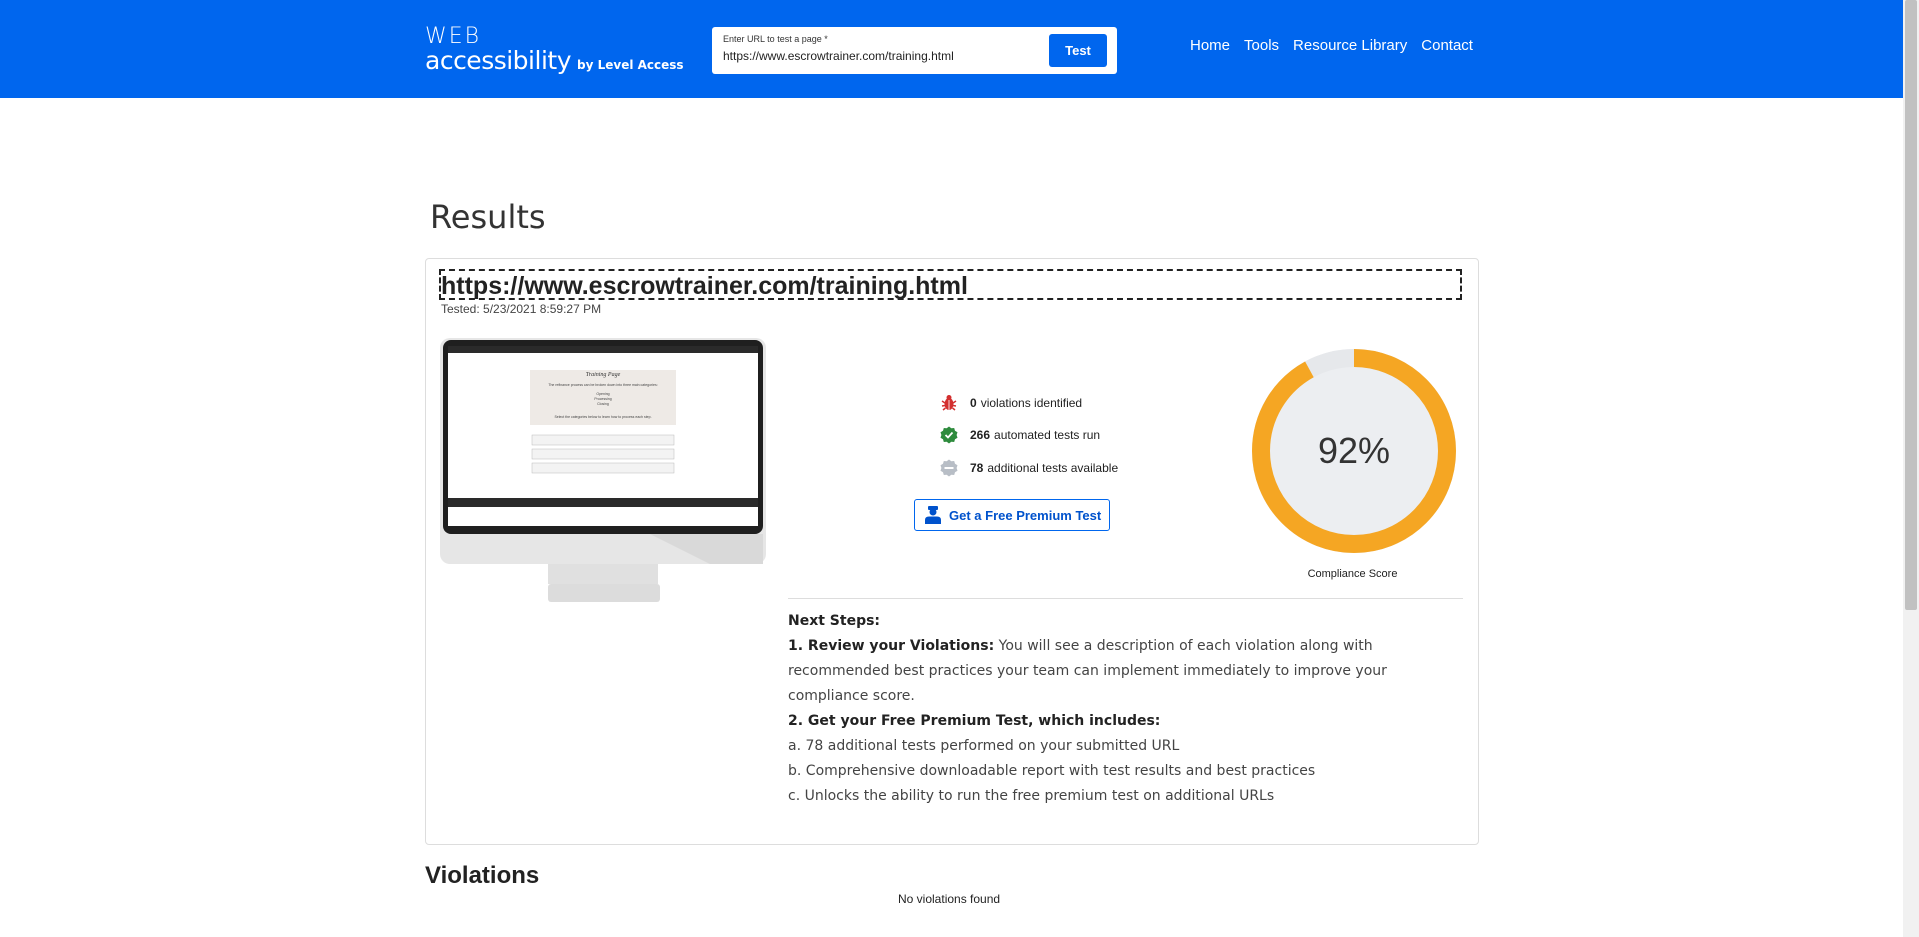 The image size is (1919, 937). What do you see at coordinates (498, 60) in the screenshot?
I see `logo-line2: accessibility` at bounding box center [498, 60].